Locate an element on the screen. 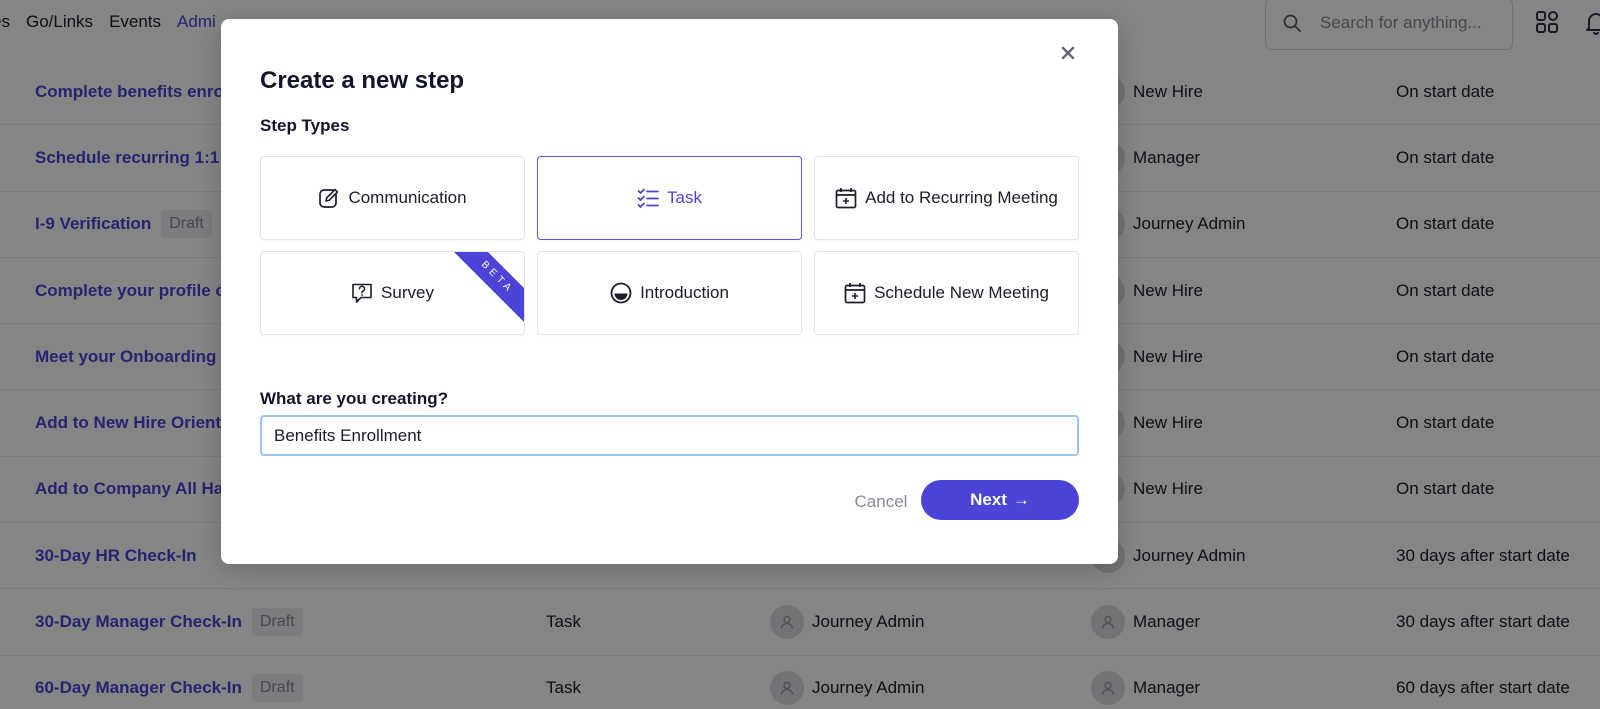 This screenshot has height=709, width=1600. close-icon is located at coordinates (1068, 53).